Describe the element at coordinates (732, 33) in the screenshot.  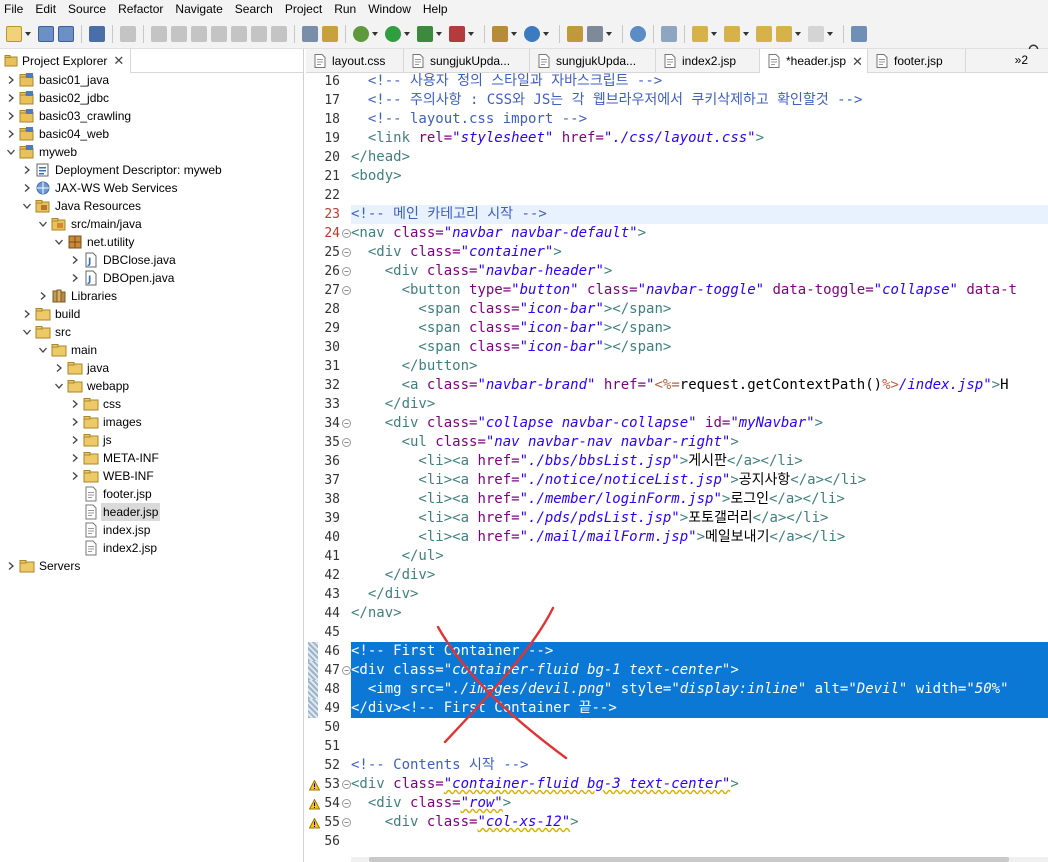
I see `previous-annotation-icon` at that location.